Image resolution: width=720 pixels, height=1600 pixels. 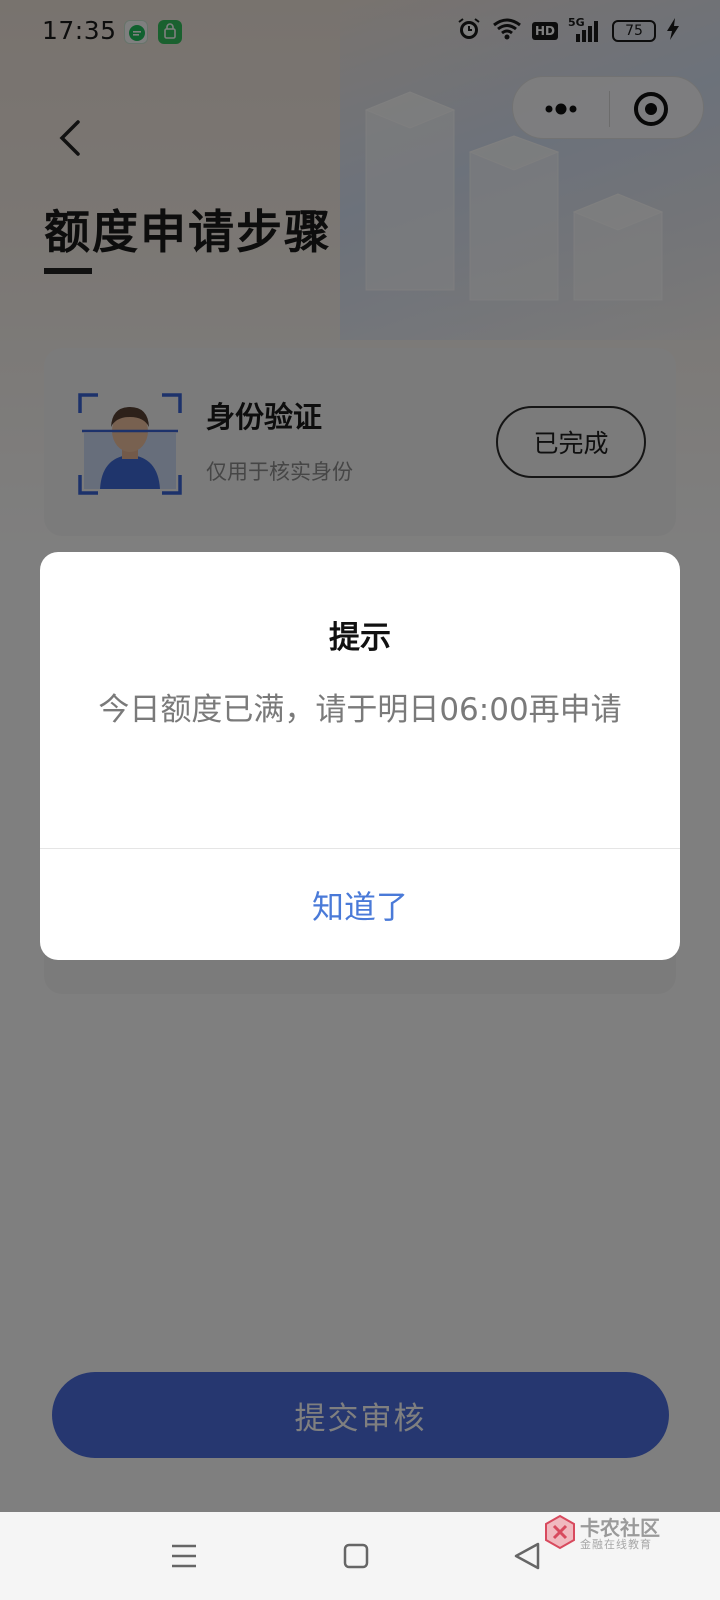 I want to click on home-nav-icon, so click(x=356, y=1556).